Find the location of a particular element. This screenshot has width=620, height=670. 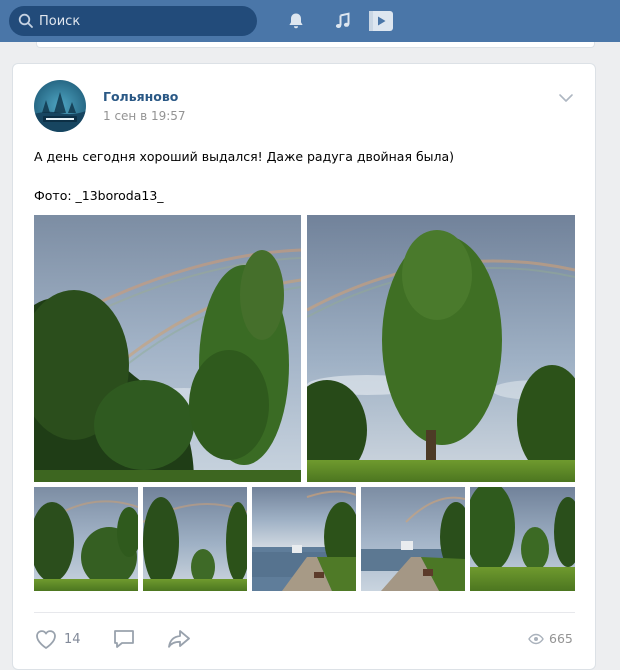

previous-post-edge is located at coordinates (315, 45).